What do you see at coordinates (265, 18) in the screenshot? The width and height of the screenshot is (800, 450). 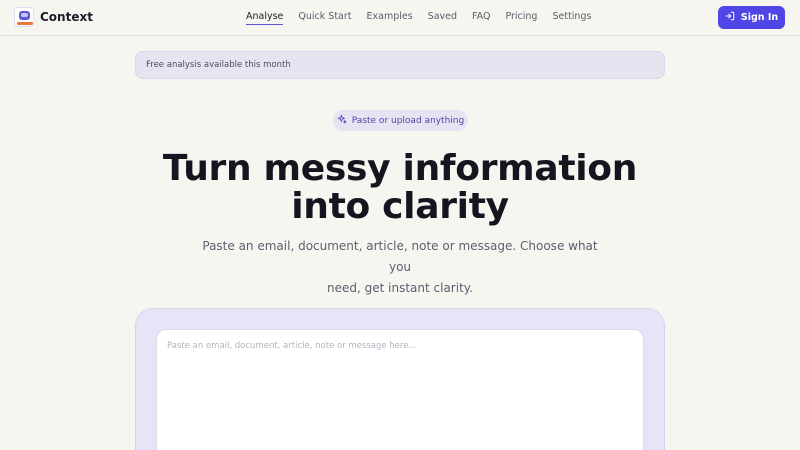 I see `nav-analyse: Analyse` at bounding box center [265, 18].